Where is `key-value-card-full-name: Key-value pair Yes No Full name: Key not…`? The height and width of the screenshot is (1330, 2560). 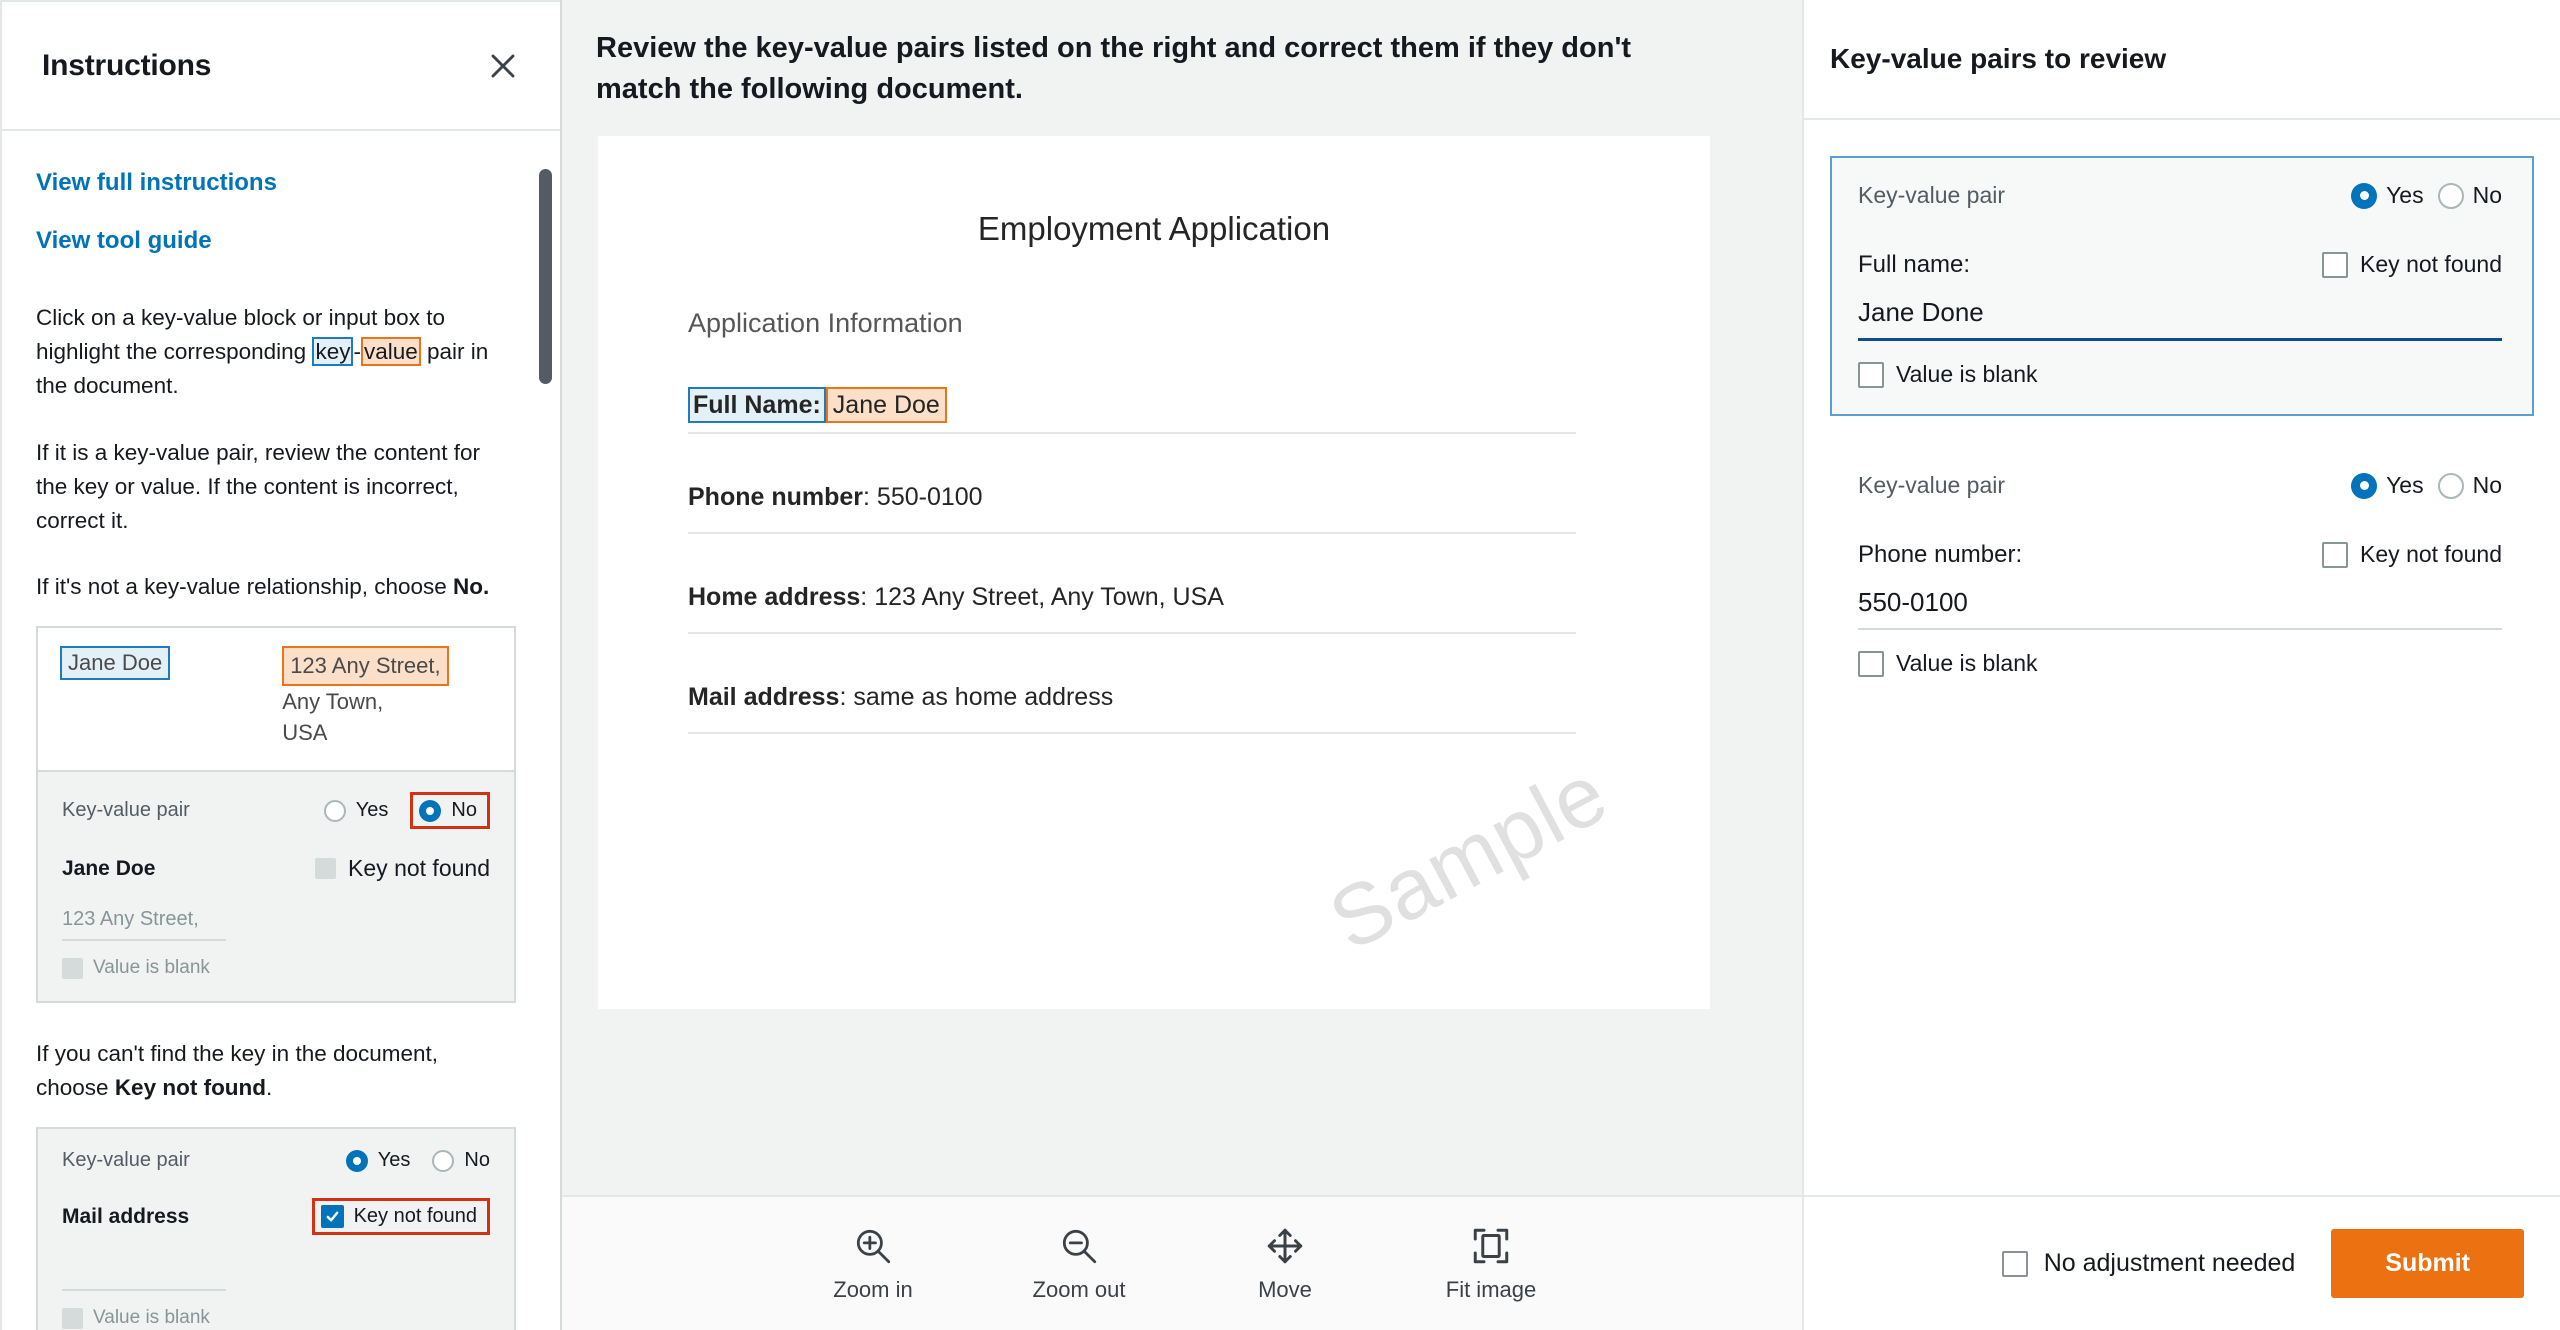
key-value-card-full-name: Key-value pair Yes No Full name: Key not… is located at coordinates (2182, 286).